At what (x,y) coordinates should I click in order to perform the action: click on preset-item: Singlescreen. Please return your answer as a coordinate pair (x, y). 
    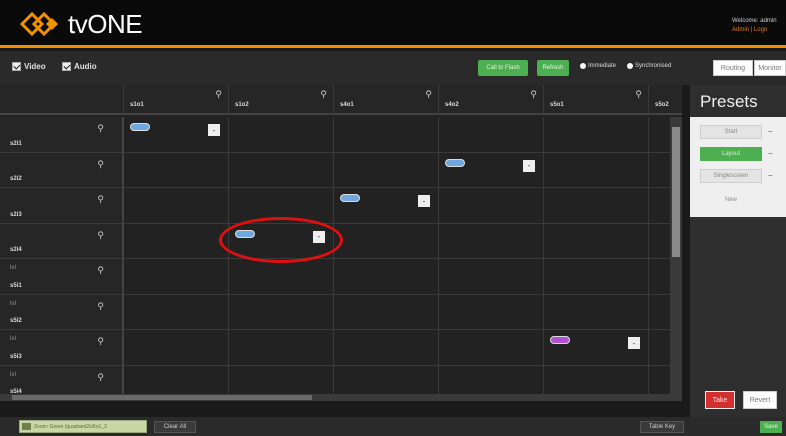
    Looking at the image, I should click on (731, 176).